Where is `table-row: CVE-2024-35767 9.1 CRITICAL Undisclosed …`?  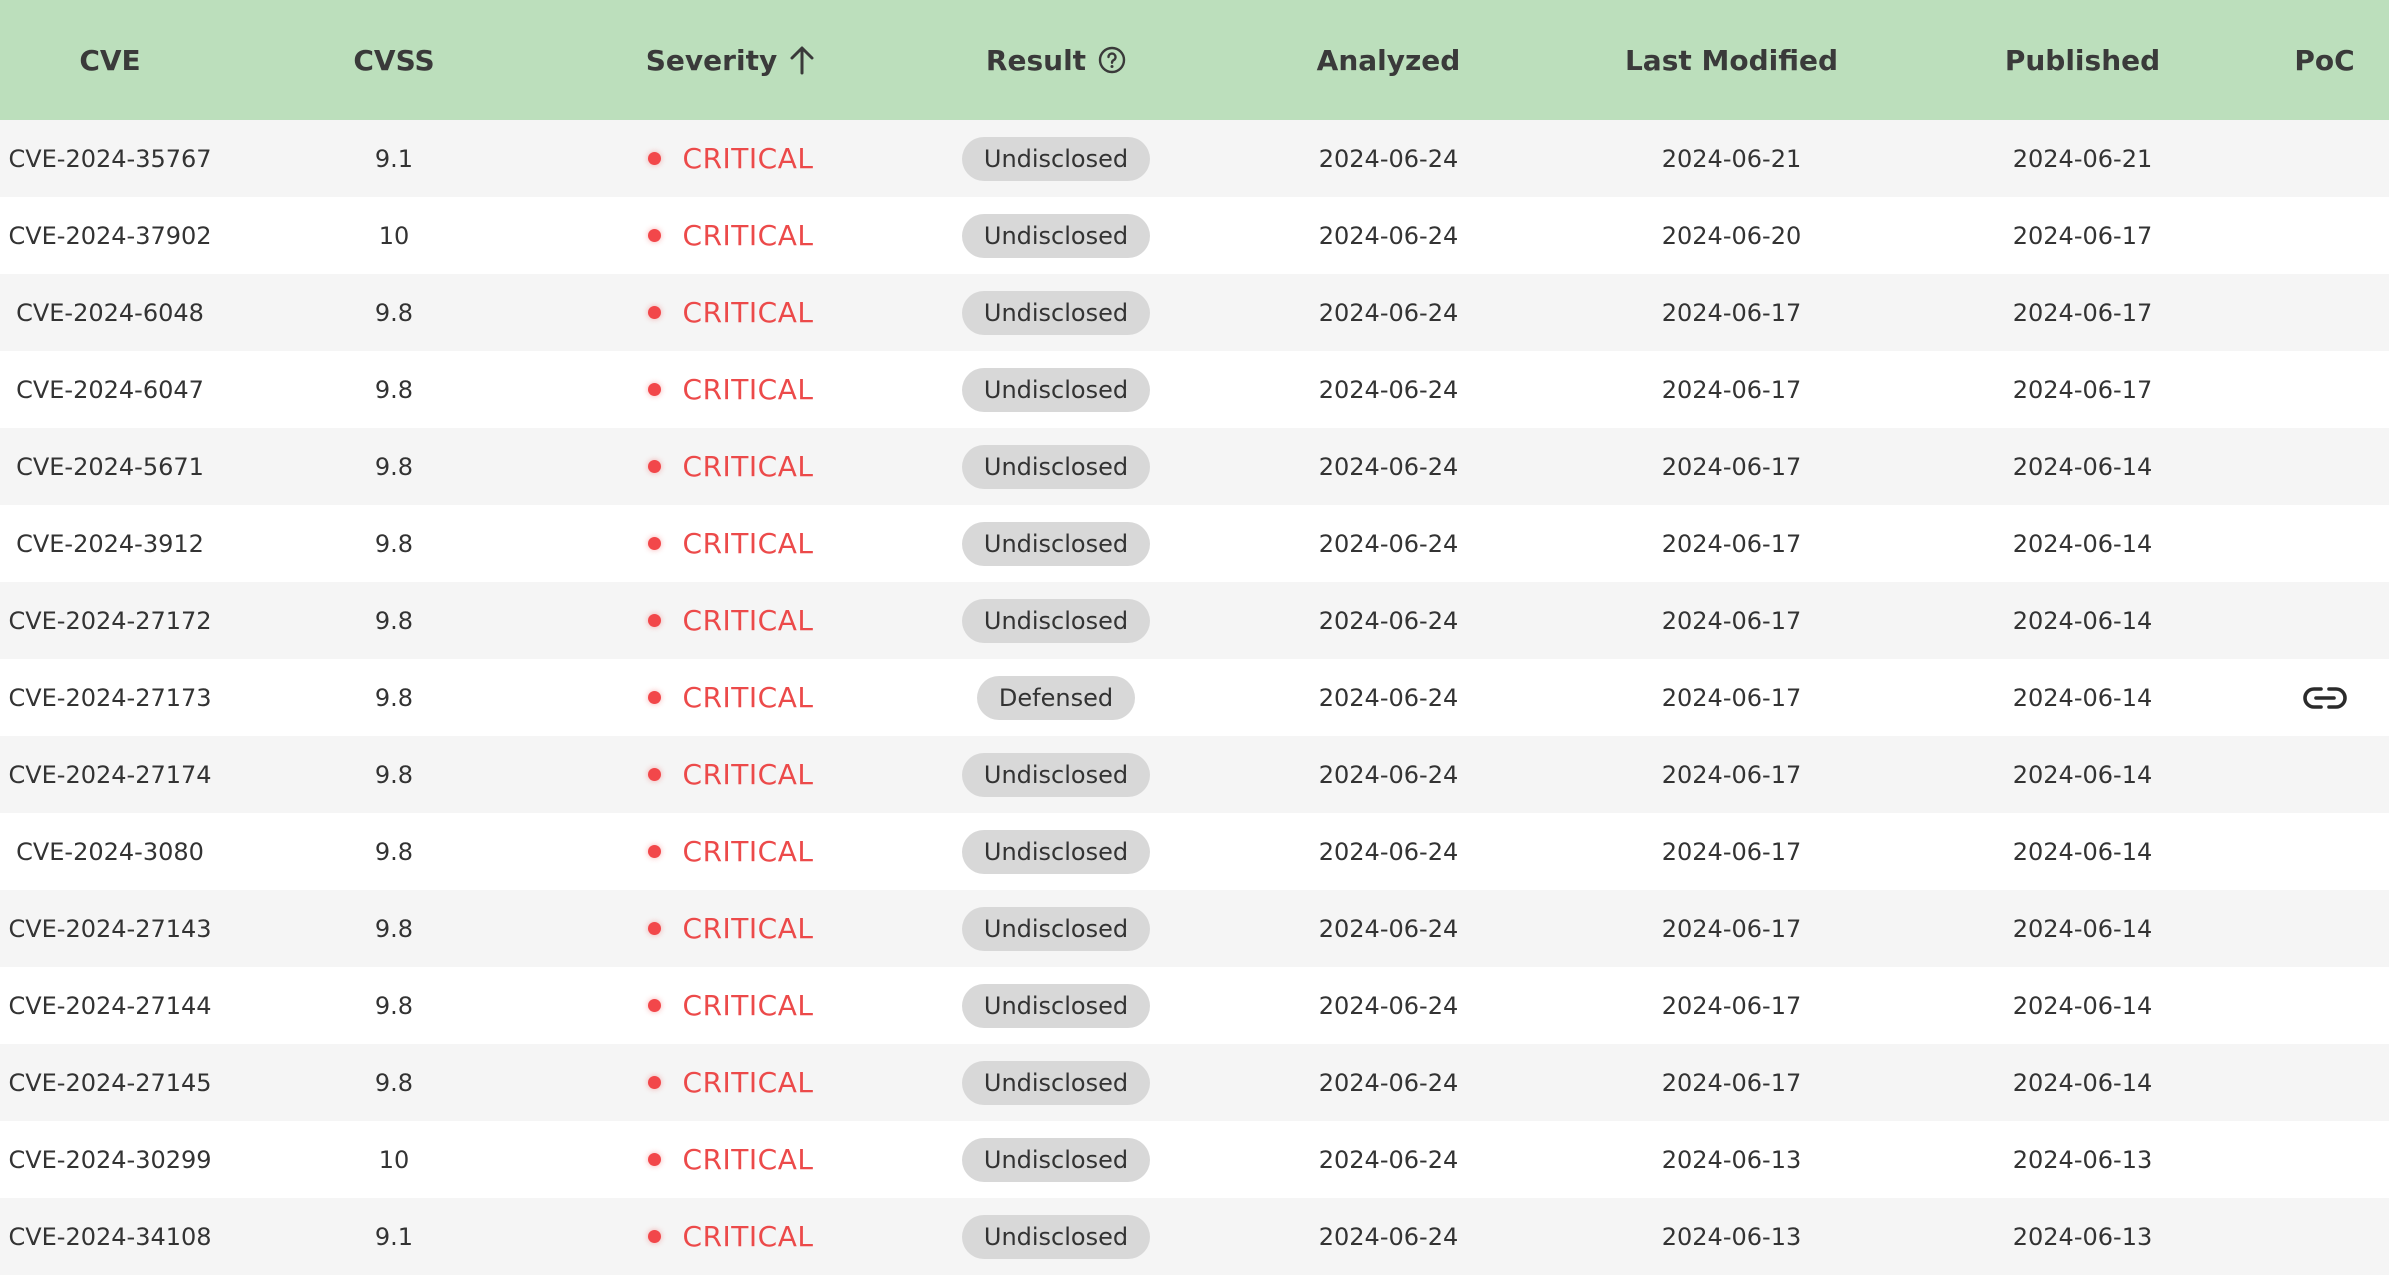 table-row: CVE-2024-35767 9.1 CRITICAL Undisclosed … is located at coordinates (1194, 158).